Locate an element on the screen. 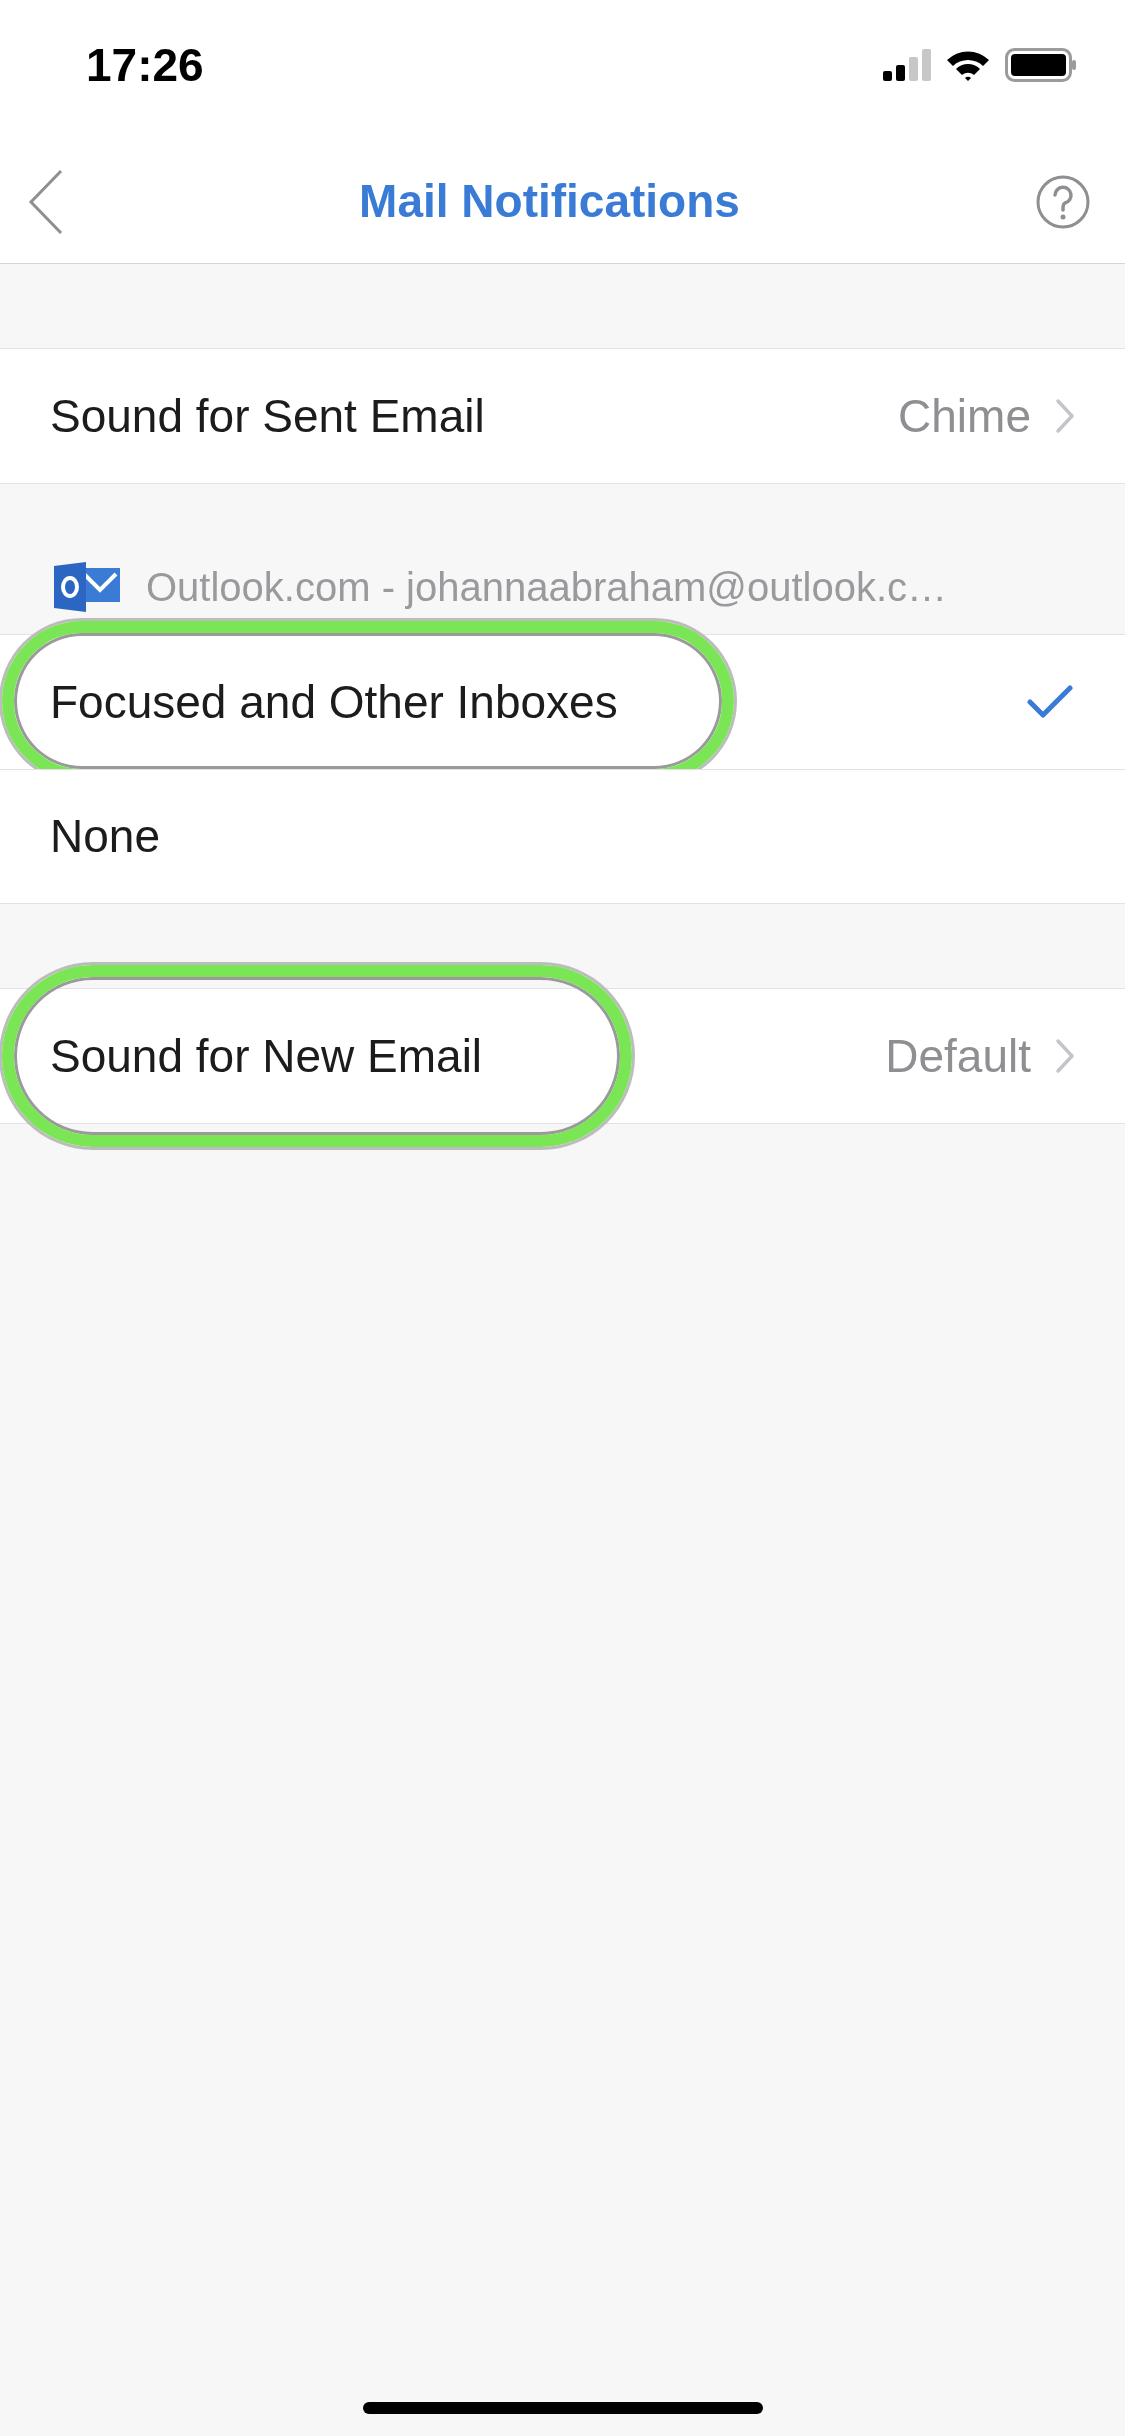 This screenshot has width=1125, height=2436. screen-title: Mail Notifications is located at coordinates (549, 201).